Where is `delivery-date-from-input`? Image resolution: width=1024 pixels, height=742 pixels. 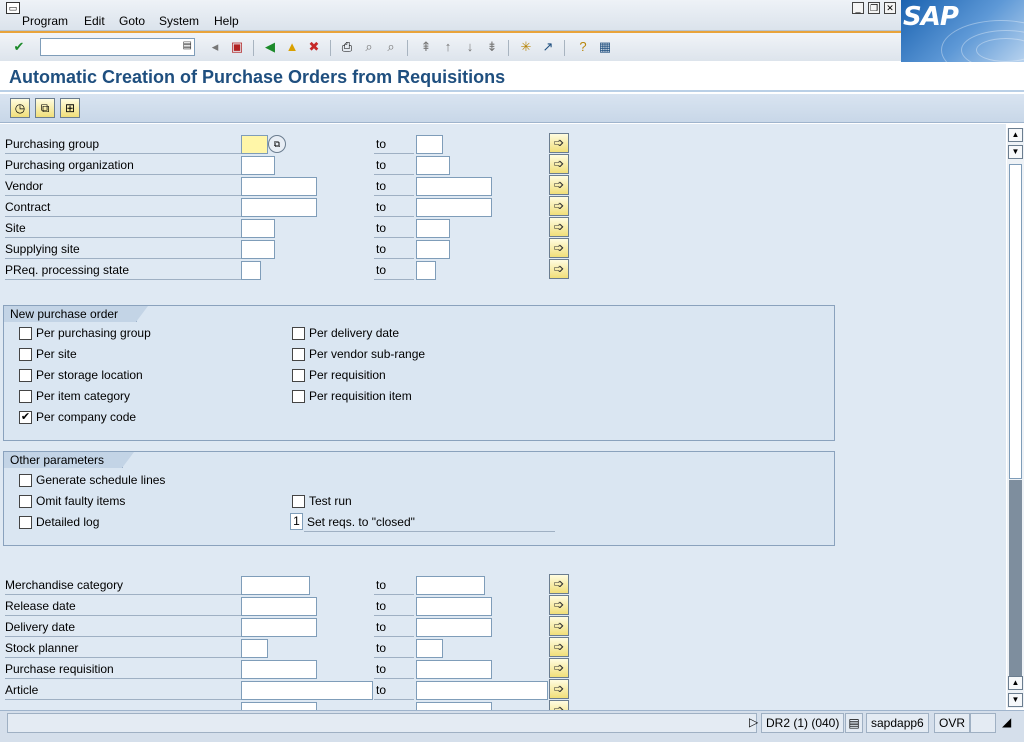
delivery-date-from-input is located at coordinates (279, 627).